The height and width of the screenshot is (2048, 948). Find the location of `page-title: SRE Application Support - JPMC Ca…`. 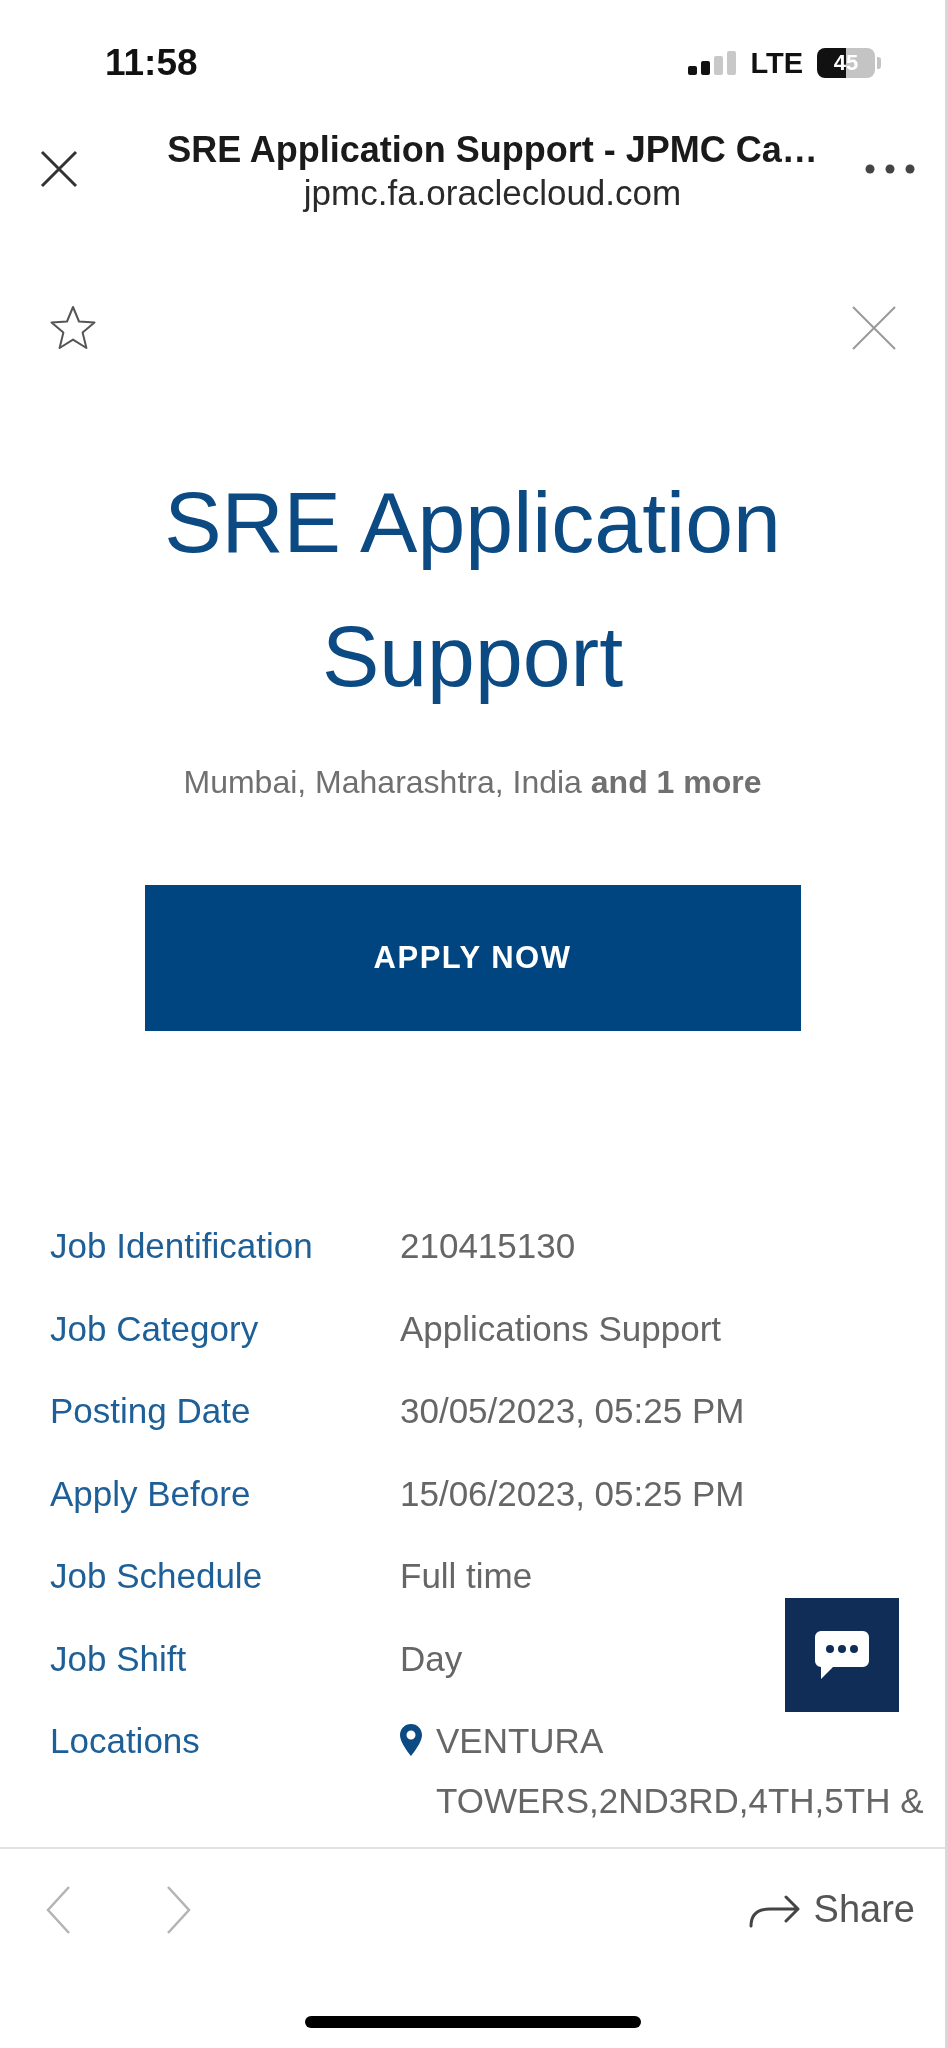

page-title: SRE Application Support - JPMC Ca… is located at coordinates (492, 150).